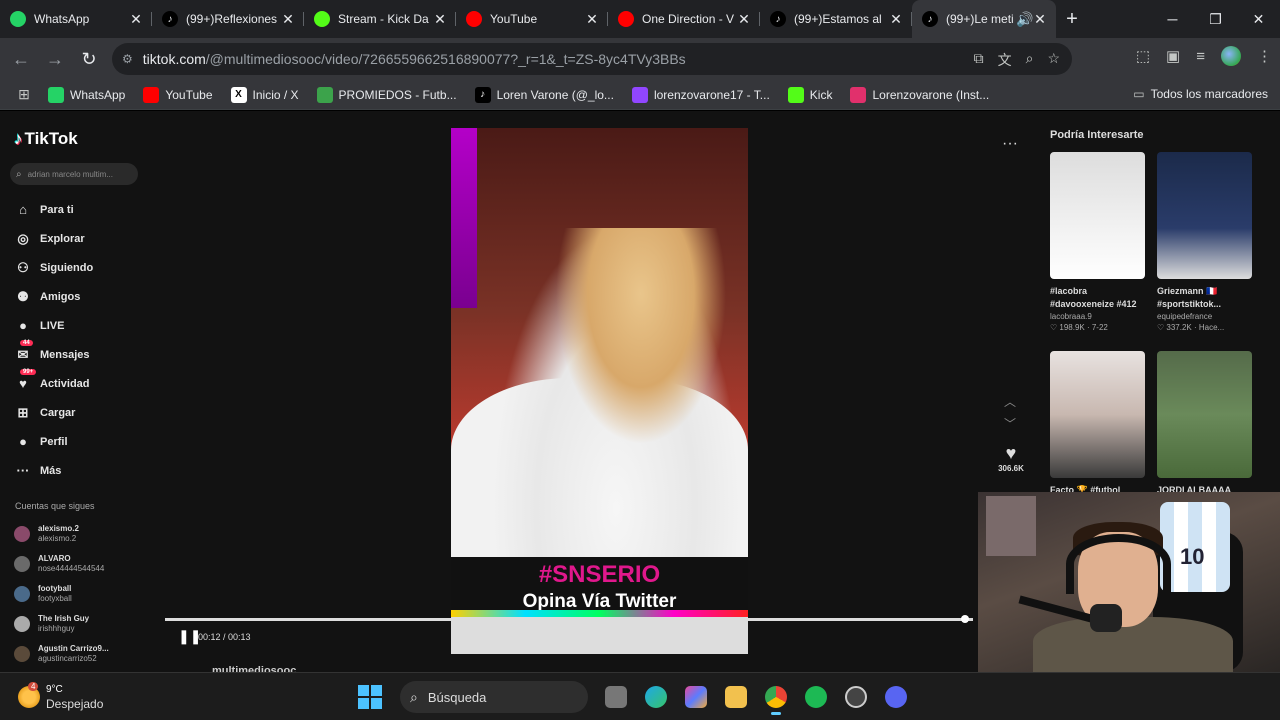  What do you see at coordinates (836, 19) in the screenshot?
I see `browser-tab: ♪ (99+)Estamos al ✕` at bounding box center [836, 19].